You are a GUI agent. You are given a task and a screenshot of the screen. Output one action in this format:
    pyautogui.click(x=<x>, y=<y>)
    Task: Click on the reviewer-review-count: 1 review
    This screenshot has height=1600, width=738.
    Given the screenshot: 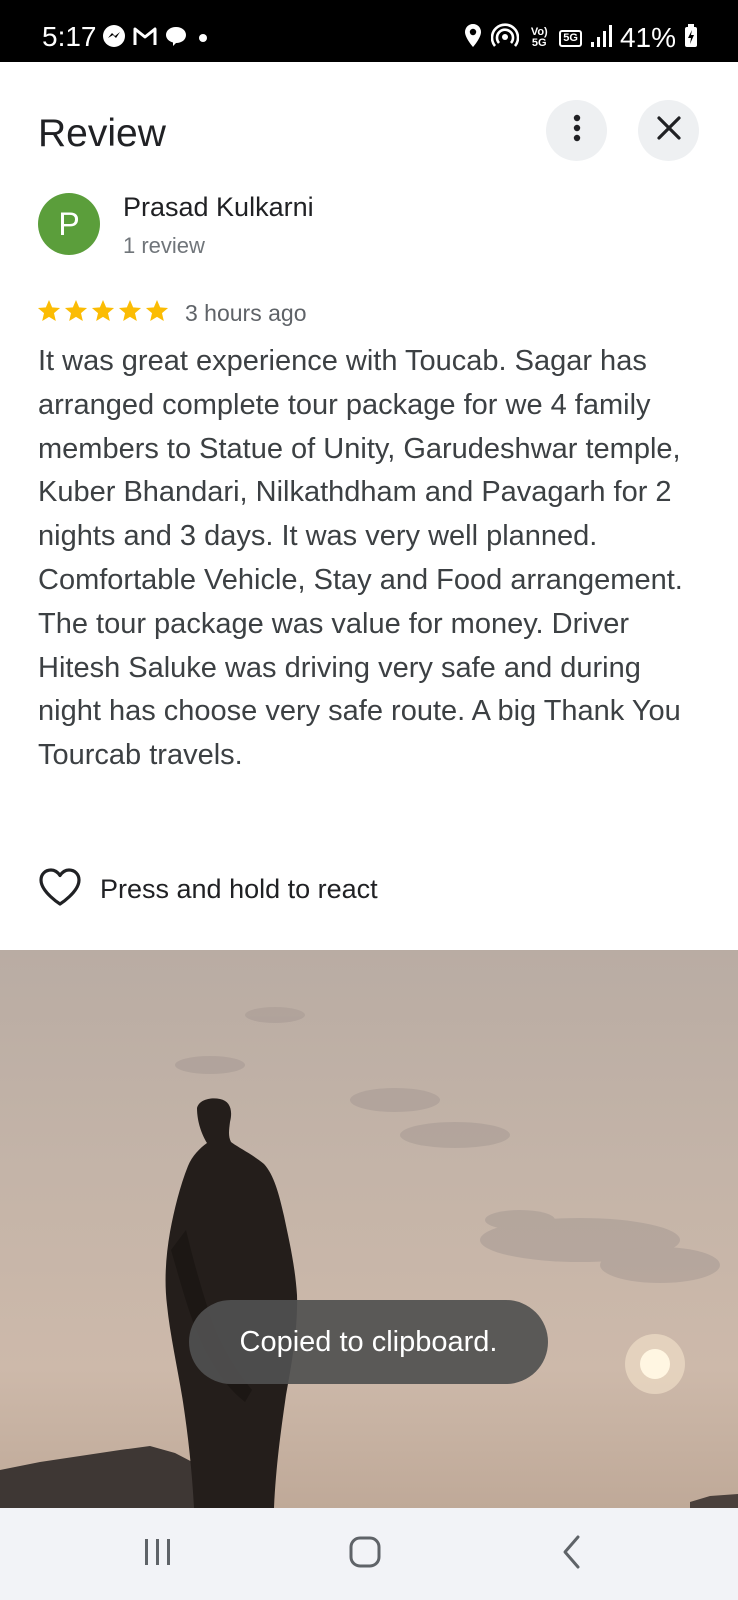 What is the action you would take?
    pyautogui.click(x=164, y=245)
    